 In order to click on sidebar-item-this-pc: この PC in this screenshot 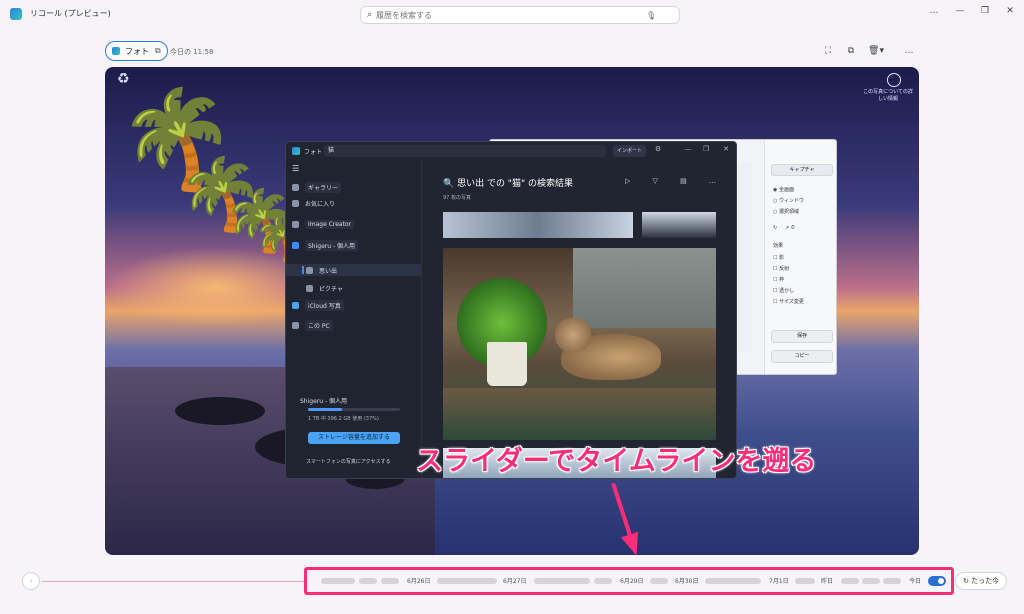, I will do `click(312, 325)`.